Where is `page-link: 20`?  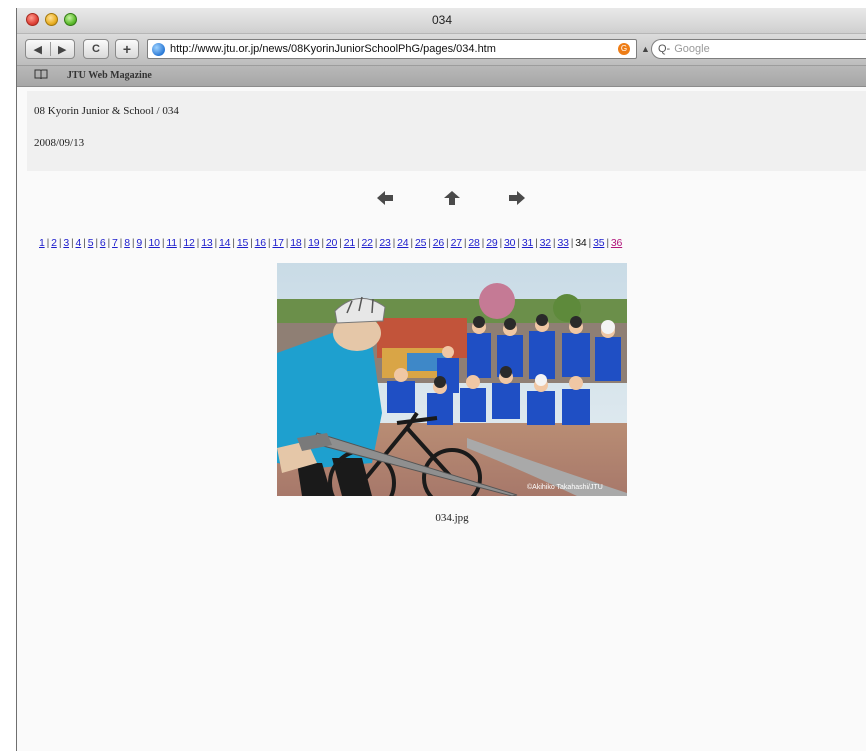
page-link: 20 is located at coordinates (331, 243).